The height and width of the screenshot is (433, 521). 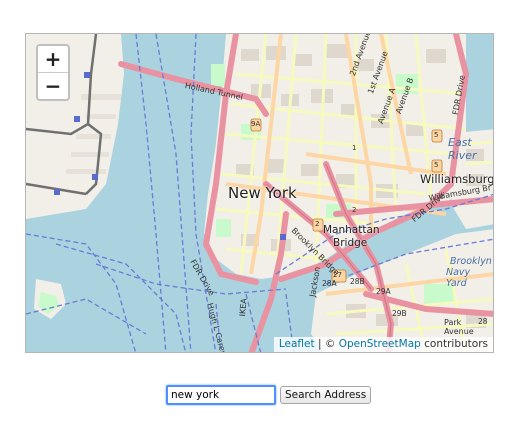 I want to click on zoom-control: + −, so click(x=53, y=72).